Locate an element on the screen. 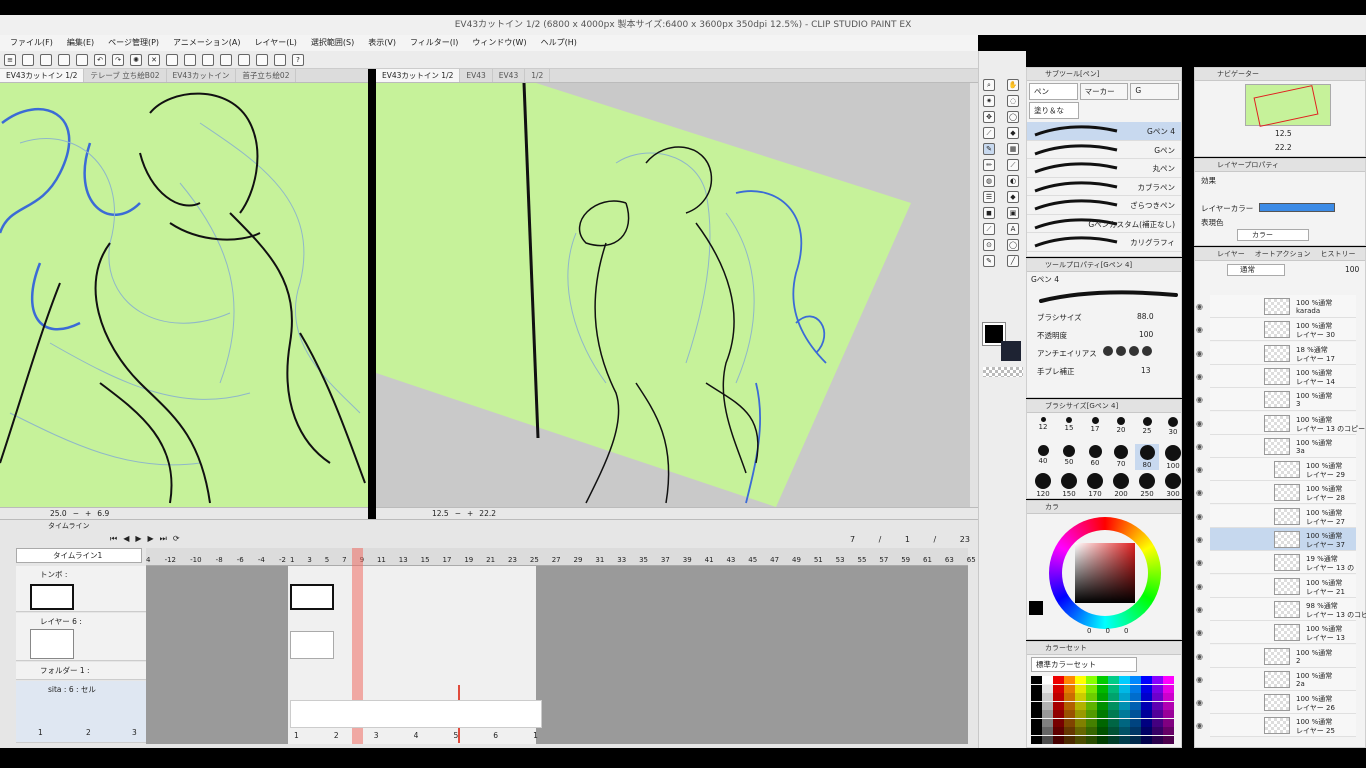 The height and width of the screenshot is (768, 1366). transparent-color-swatch is located at coordinates (1003, 372).